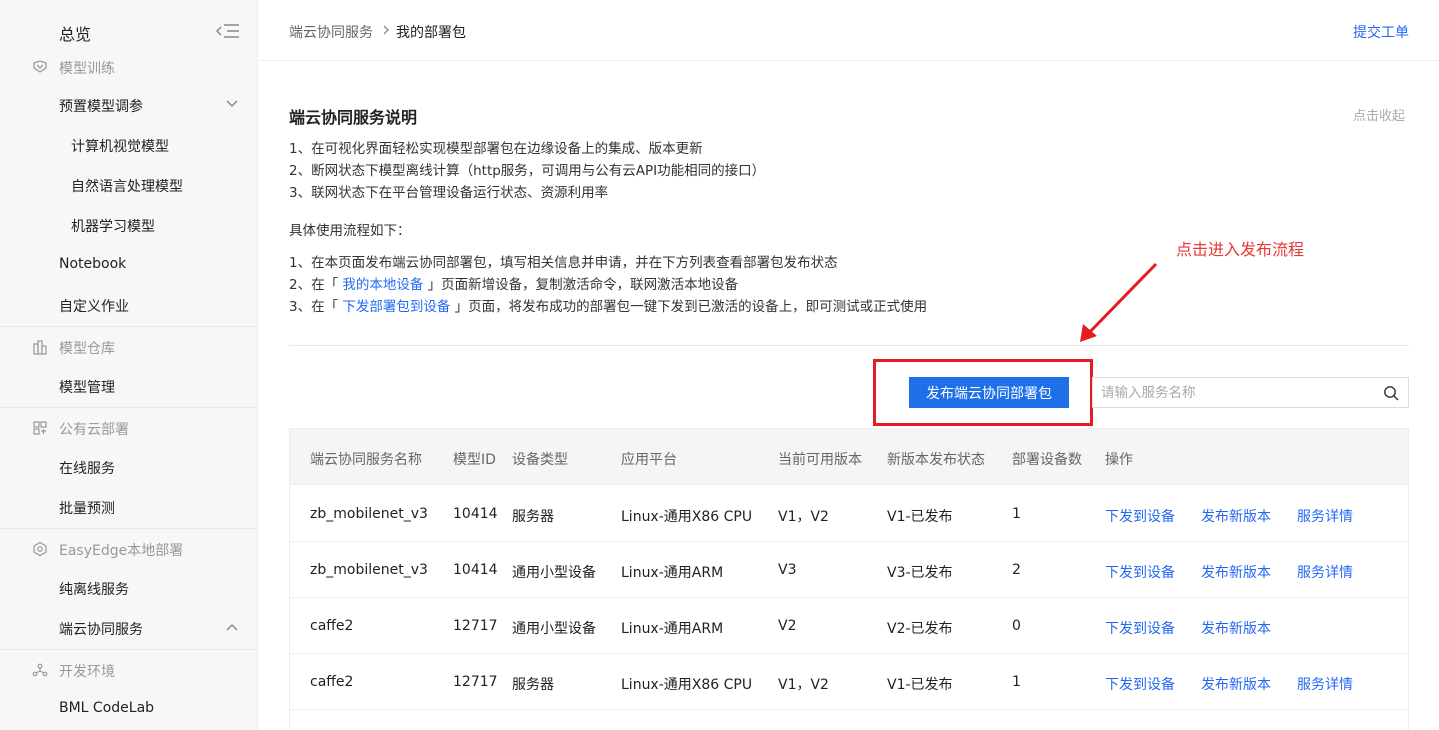 The height and width of the screenshot is (730, 1439). Describe the element at coordinates (649, 460) in the screenshot. I see `column-header-platform: 应用平台` at that location.